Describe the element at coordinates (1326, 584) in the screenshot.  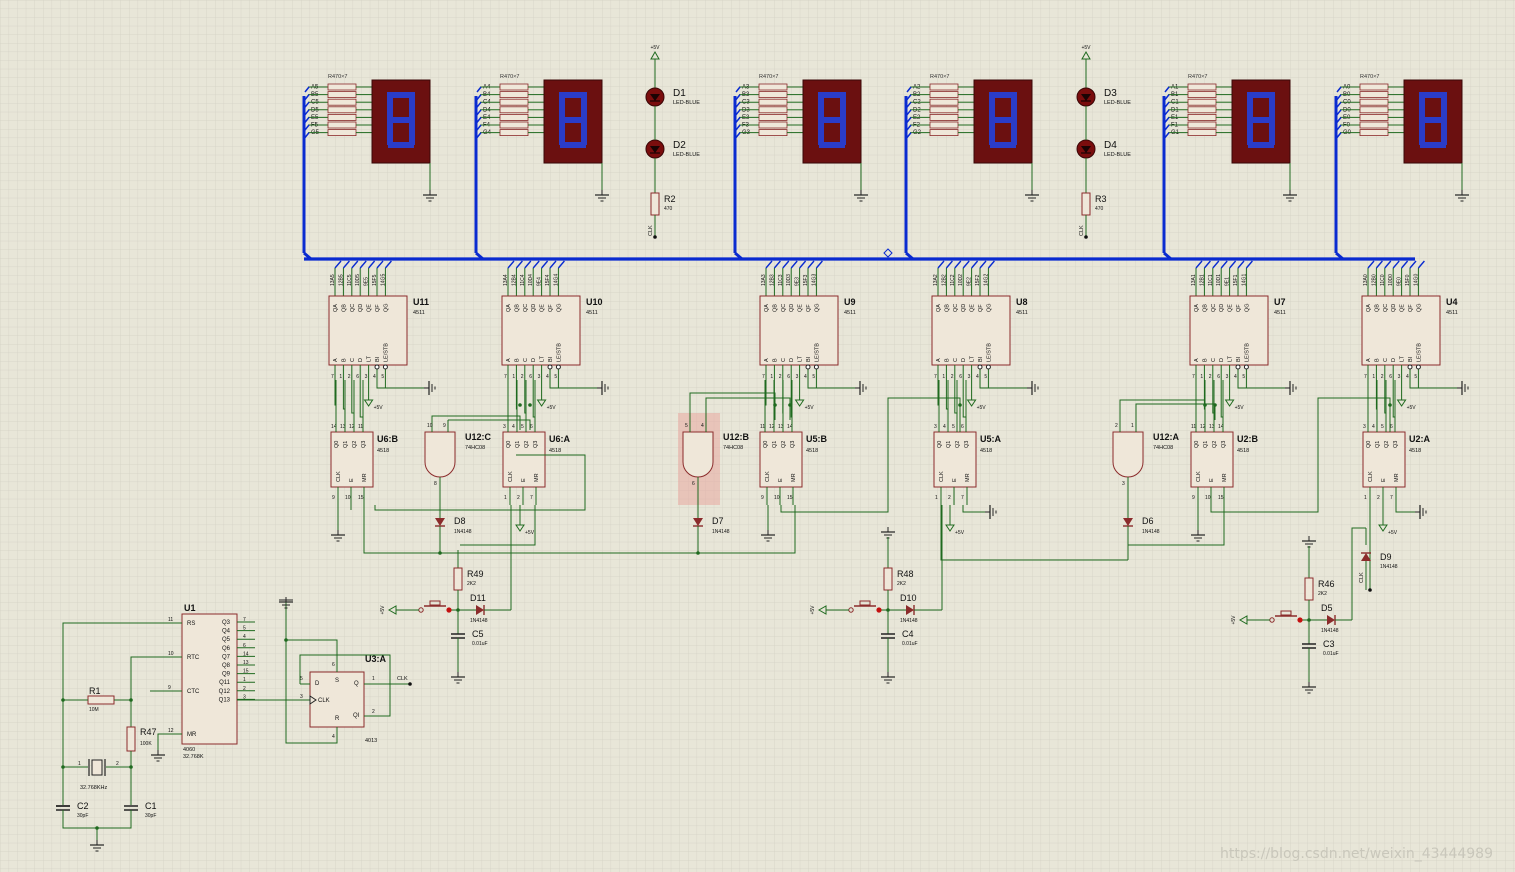
I see `resistor-ref: R46` at that location.